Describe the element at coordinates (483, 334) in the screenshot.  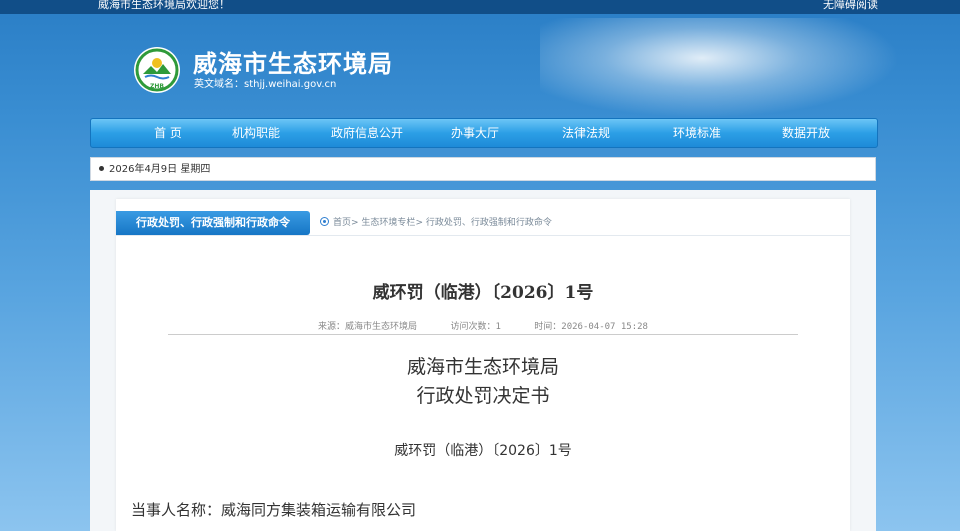
I see `meta-divider` at that location.